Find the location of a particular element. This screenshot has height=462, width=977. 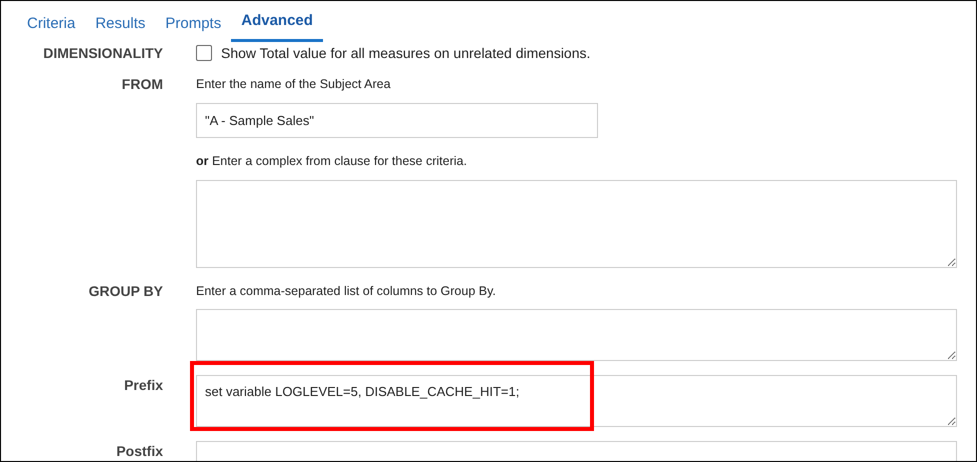

section-label: FROM is located at coordinates (142, 84).